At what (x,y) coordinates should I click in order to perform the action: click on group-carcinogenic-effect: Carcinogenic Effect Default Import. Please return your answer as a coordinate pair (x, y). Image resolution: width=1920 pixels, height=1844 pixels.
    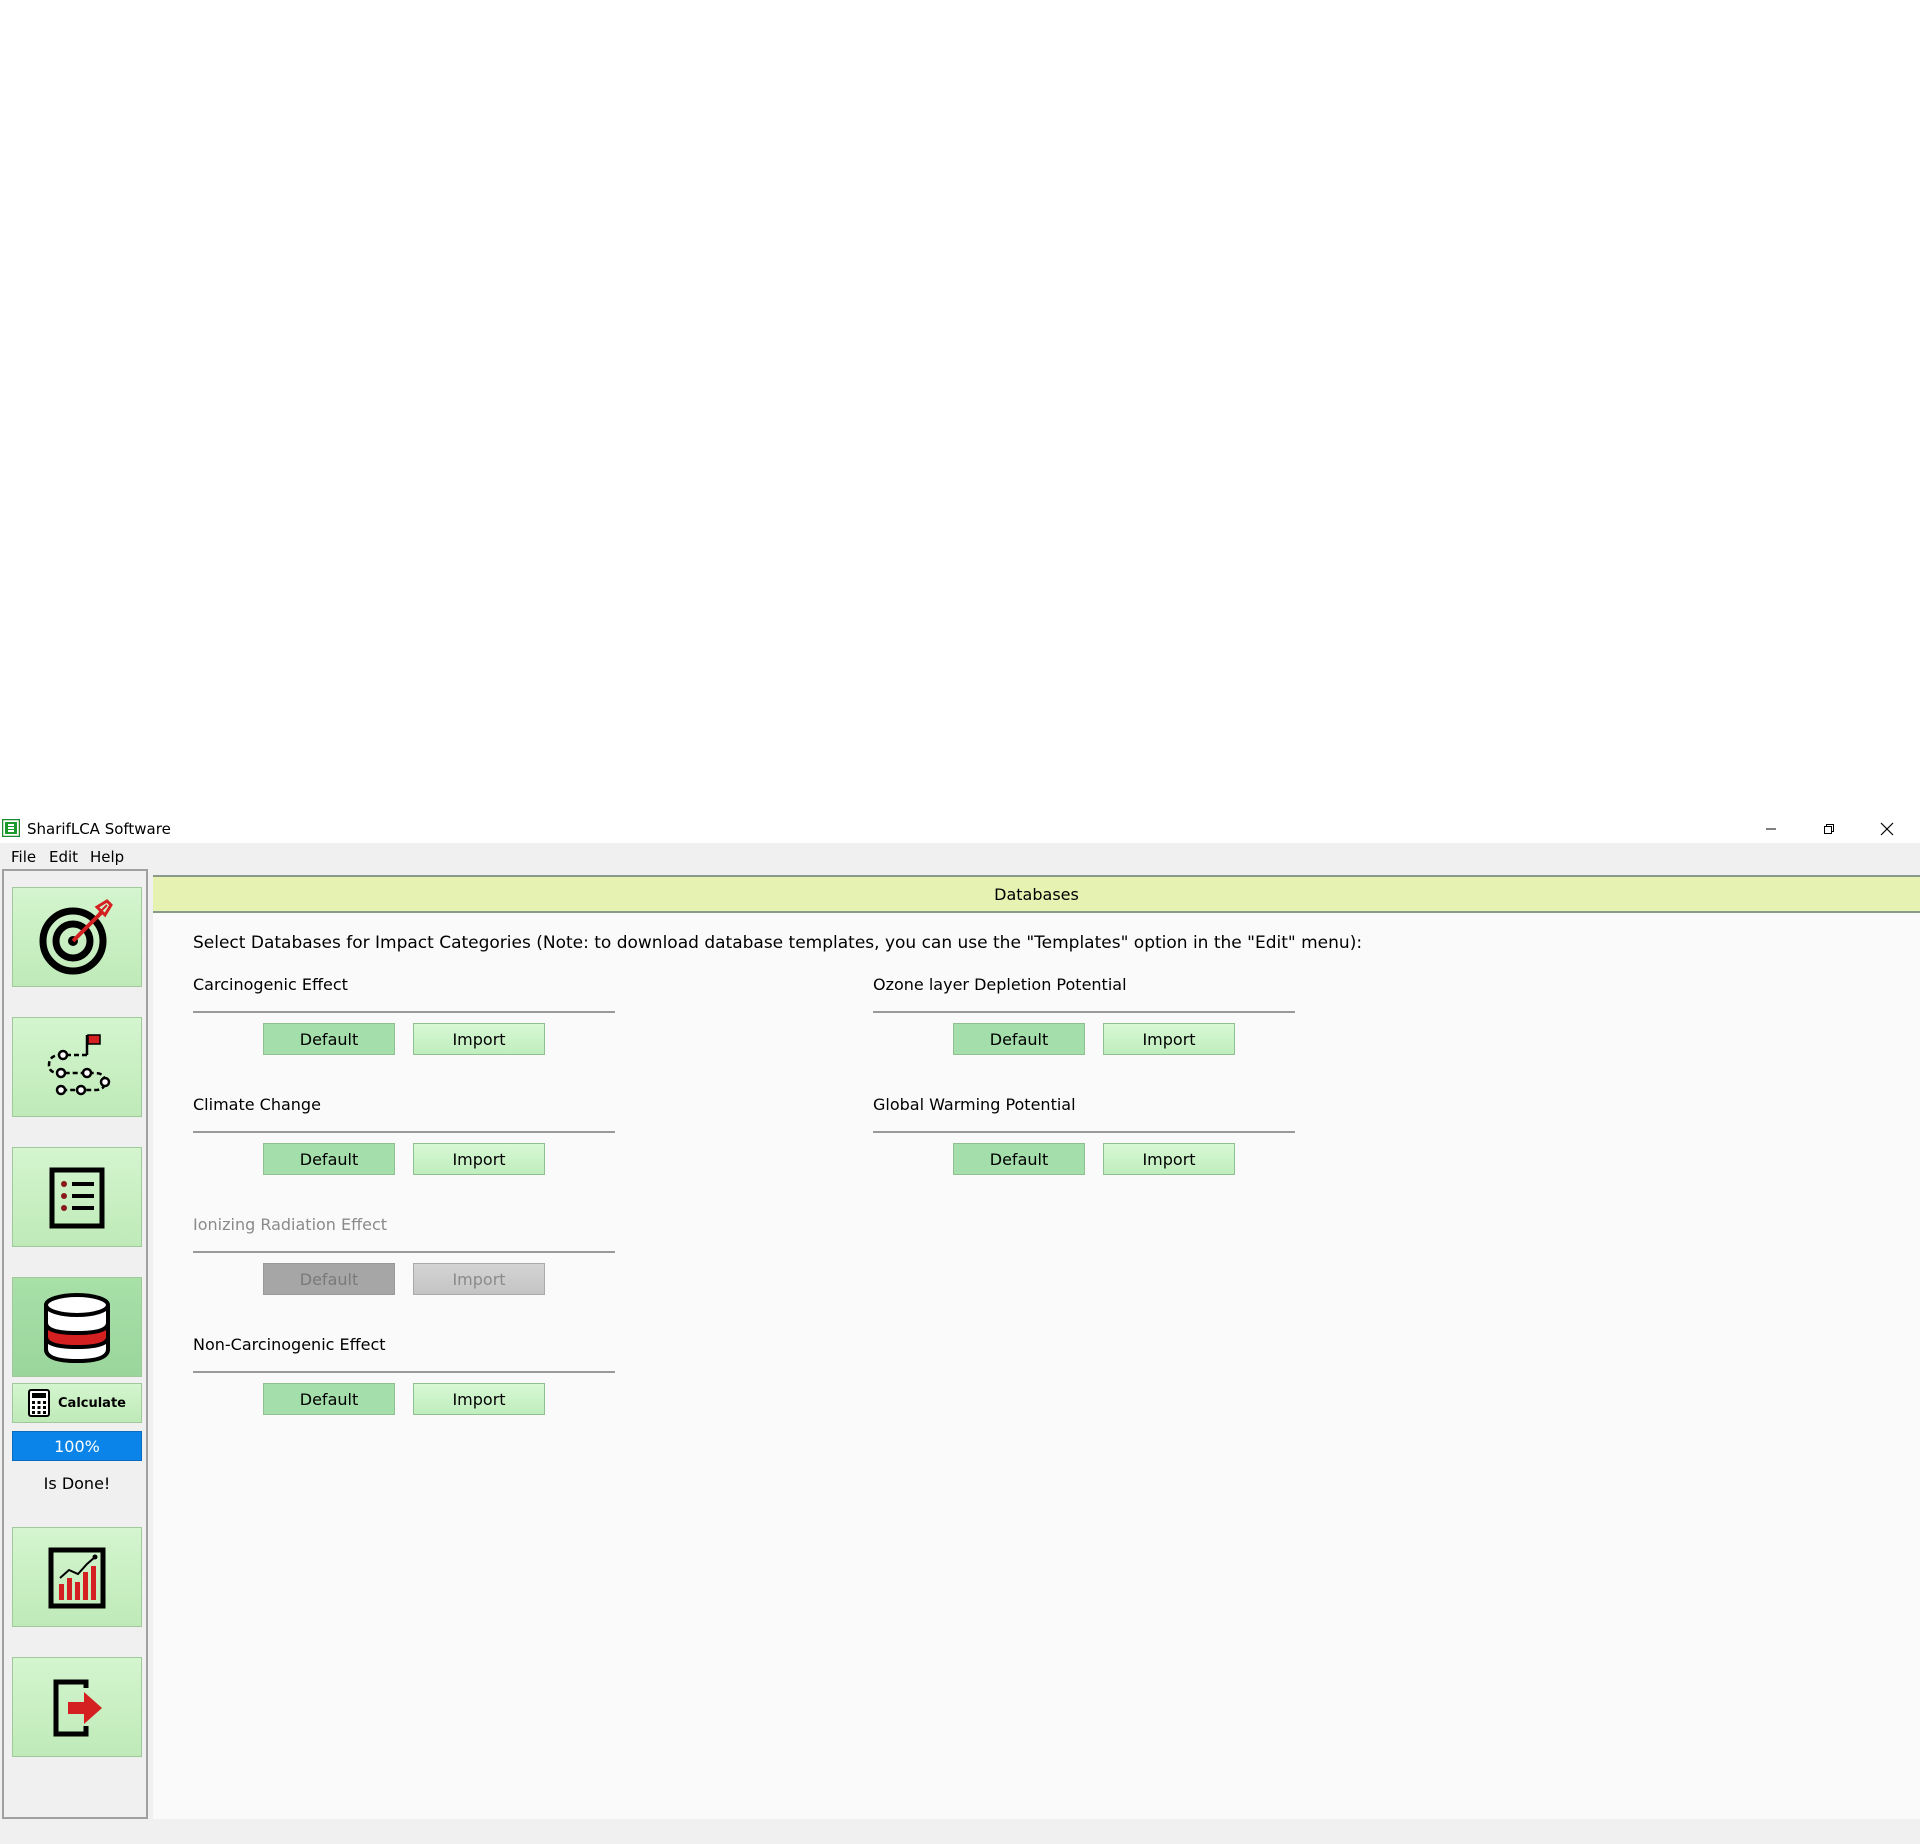
    Looking at the image, I should click on (404, 1030).